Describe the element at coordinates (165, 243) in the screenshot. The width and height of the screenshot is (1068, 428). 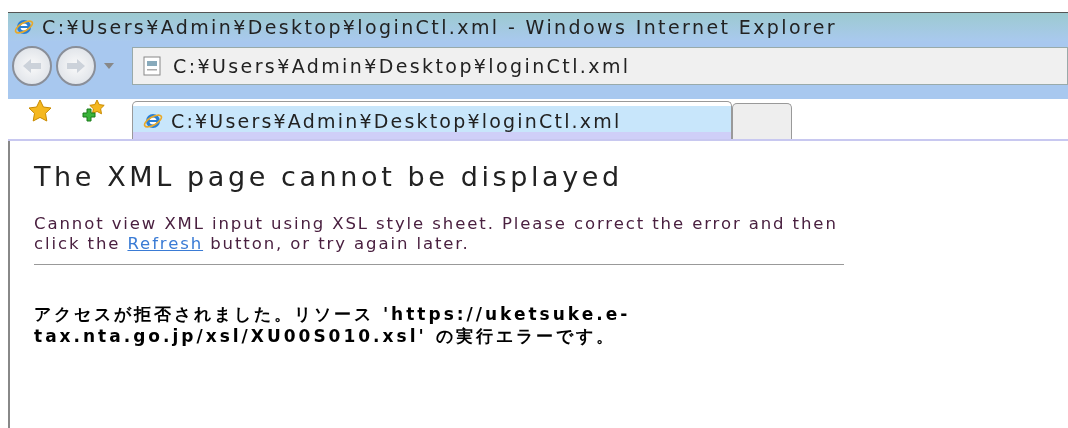
I see `refresh-link: Refresh` at that location.